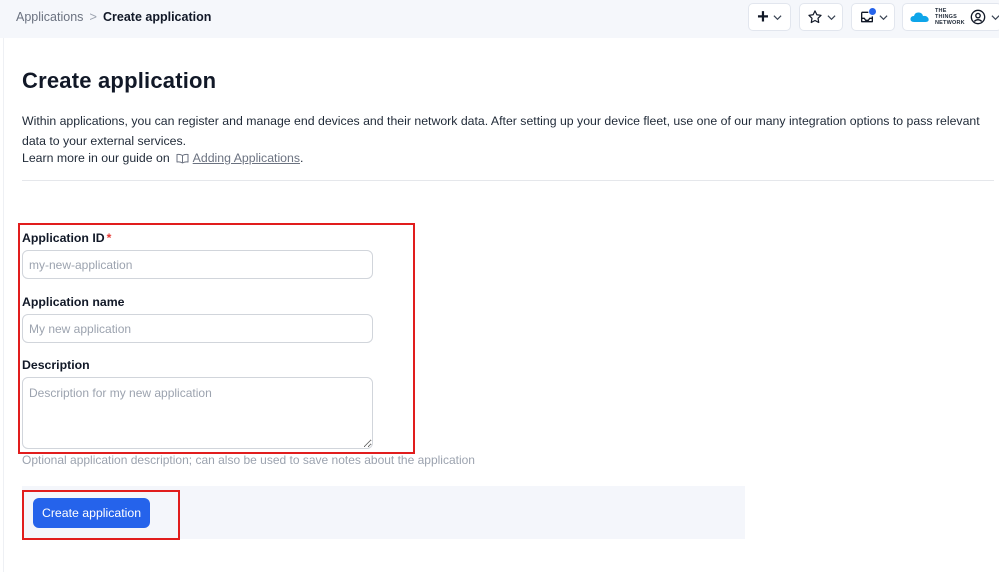 This screenshot has width=999, height=572. I want to click on description-textarea, so click(197, 413).